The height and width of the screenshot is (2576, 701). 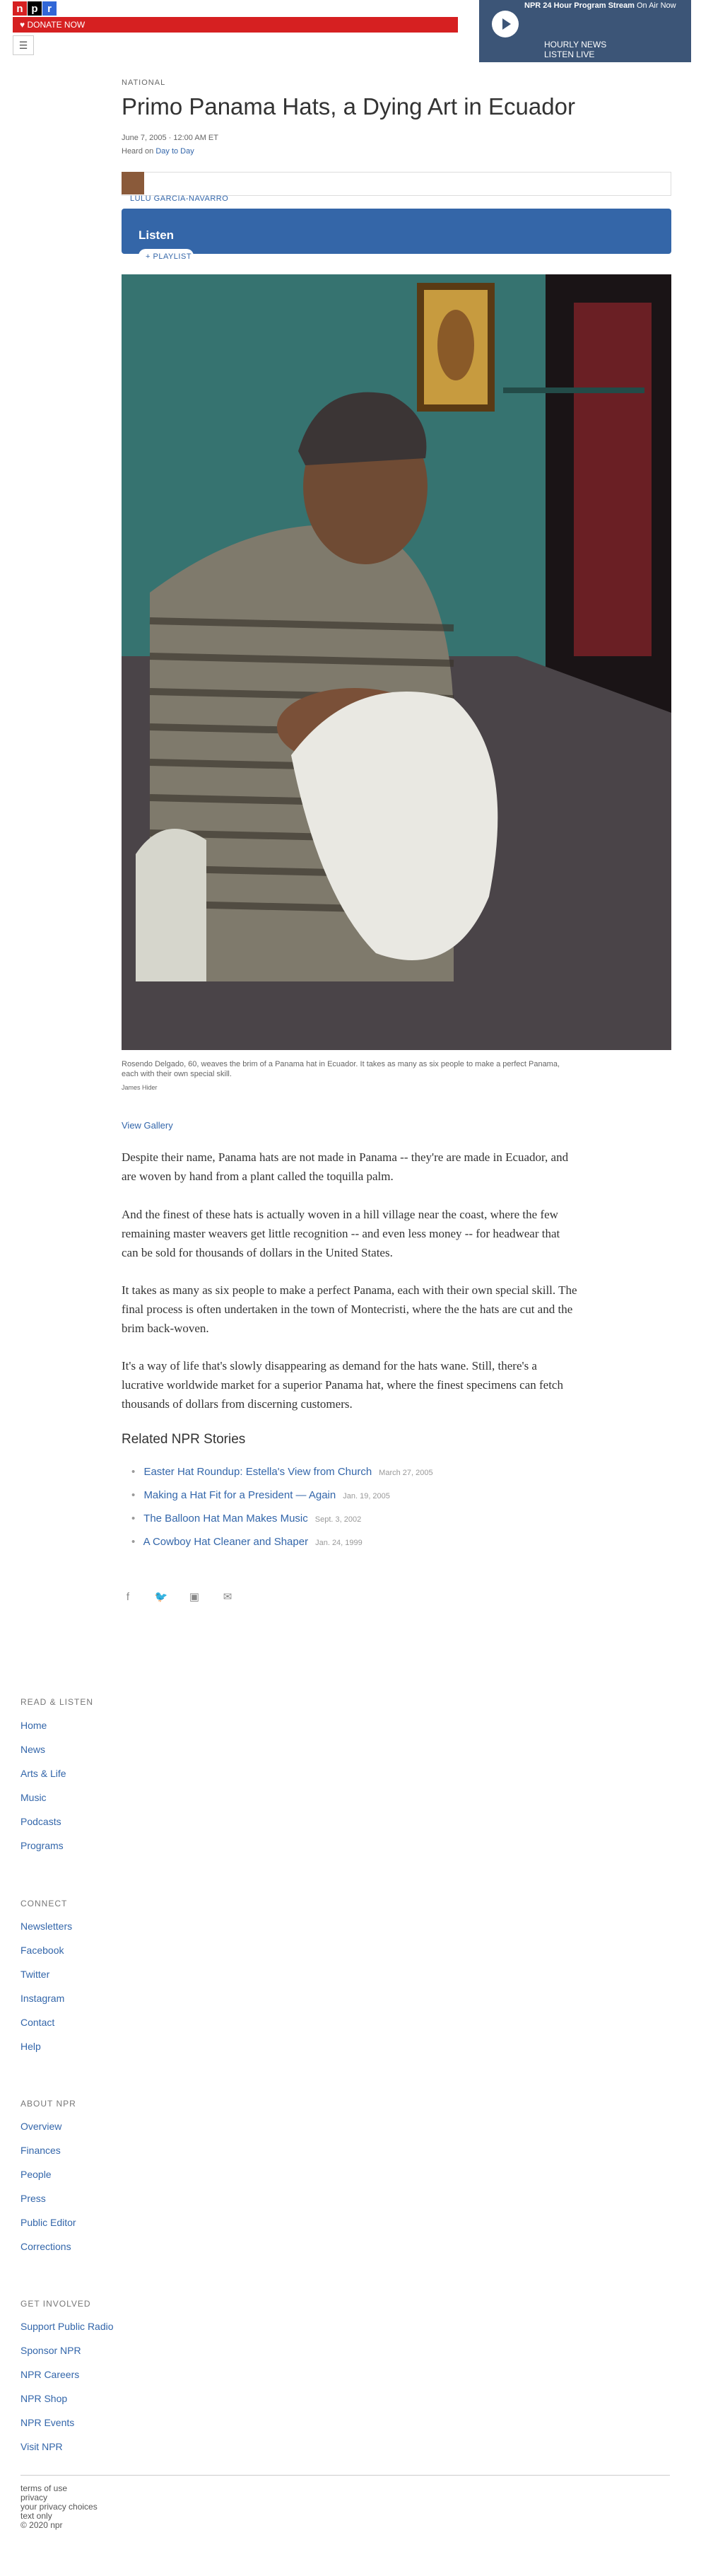 I want to click on section-label: NATIONAL, so click(x=143, y=82).